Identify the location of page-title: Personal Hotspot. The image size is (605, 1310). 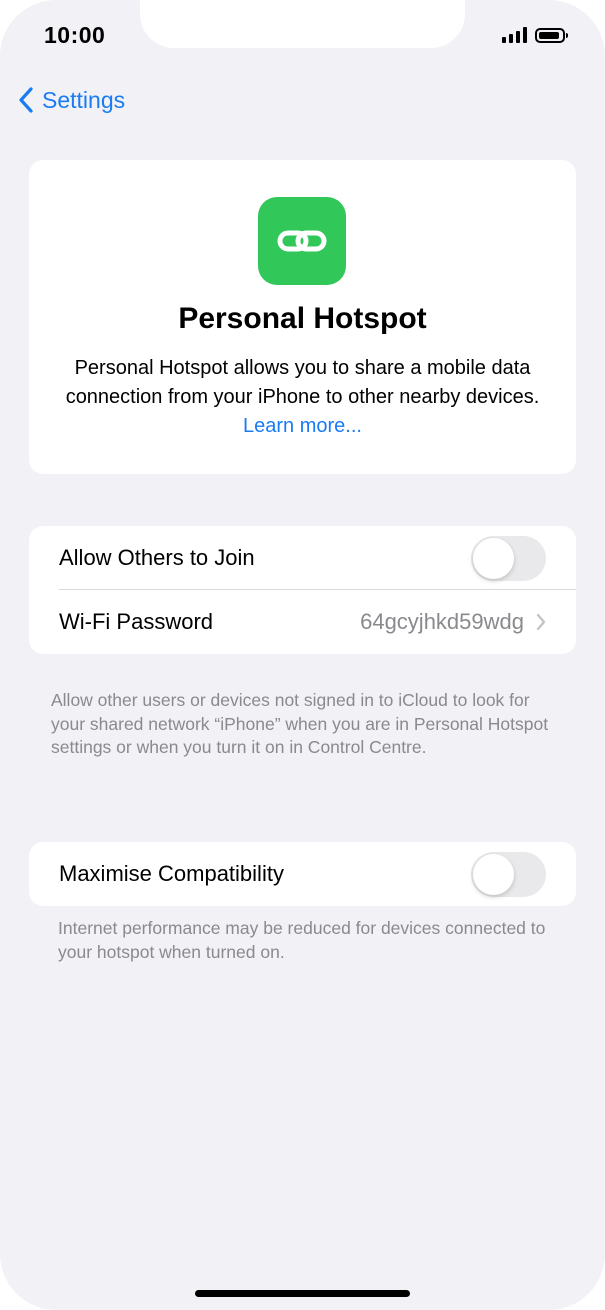
(302, 318).